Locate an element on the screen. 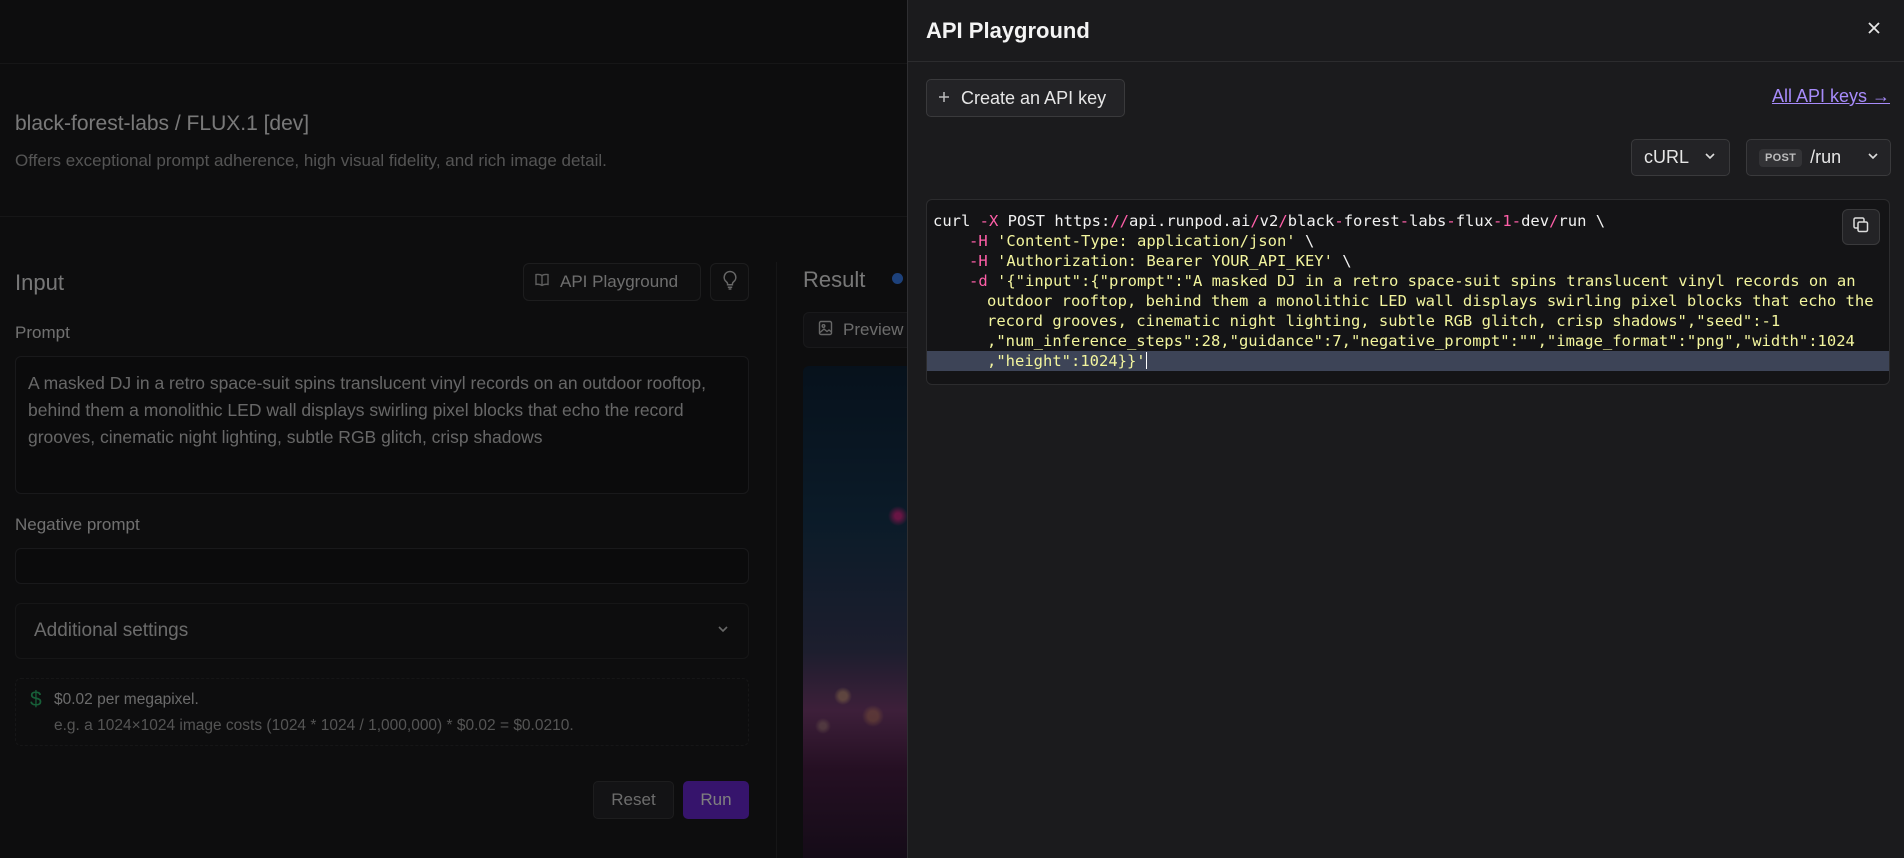 This screenshot has width=1904, height=858. all-api-keys-link: All API keys → is located at coordinates (1831, 96).